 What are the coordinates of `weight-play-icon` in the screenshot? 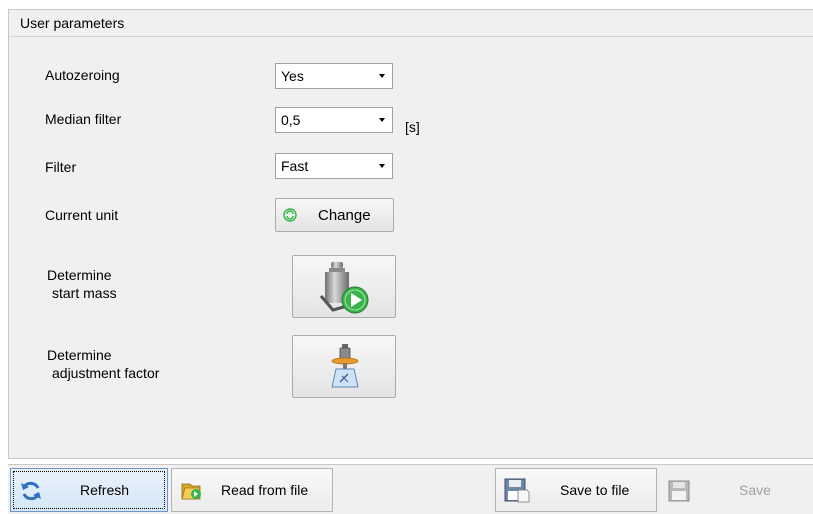 It's located at (344, 288).